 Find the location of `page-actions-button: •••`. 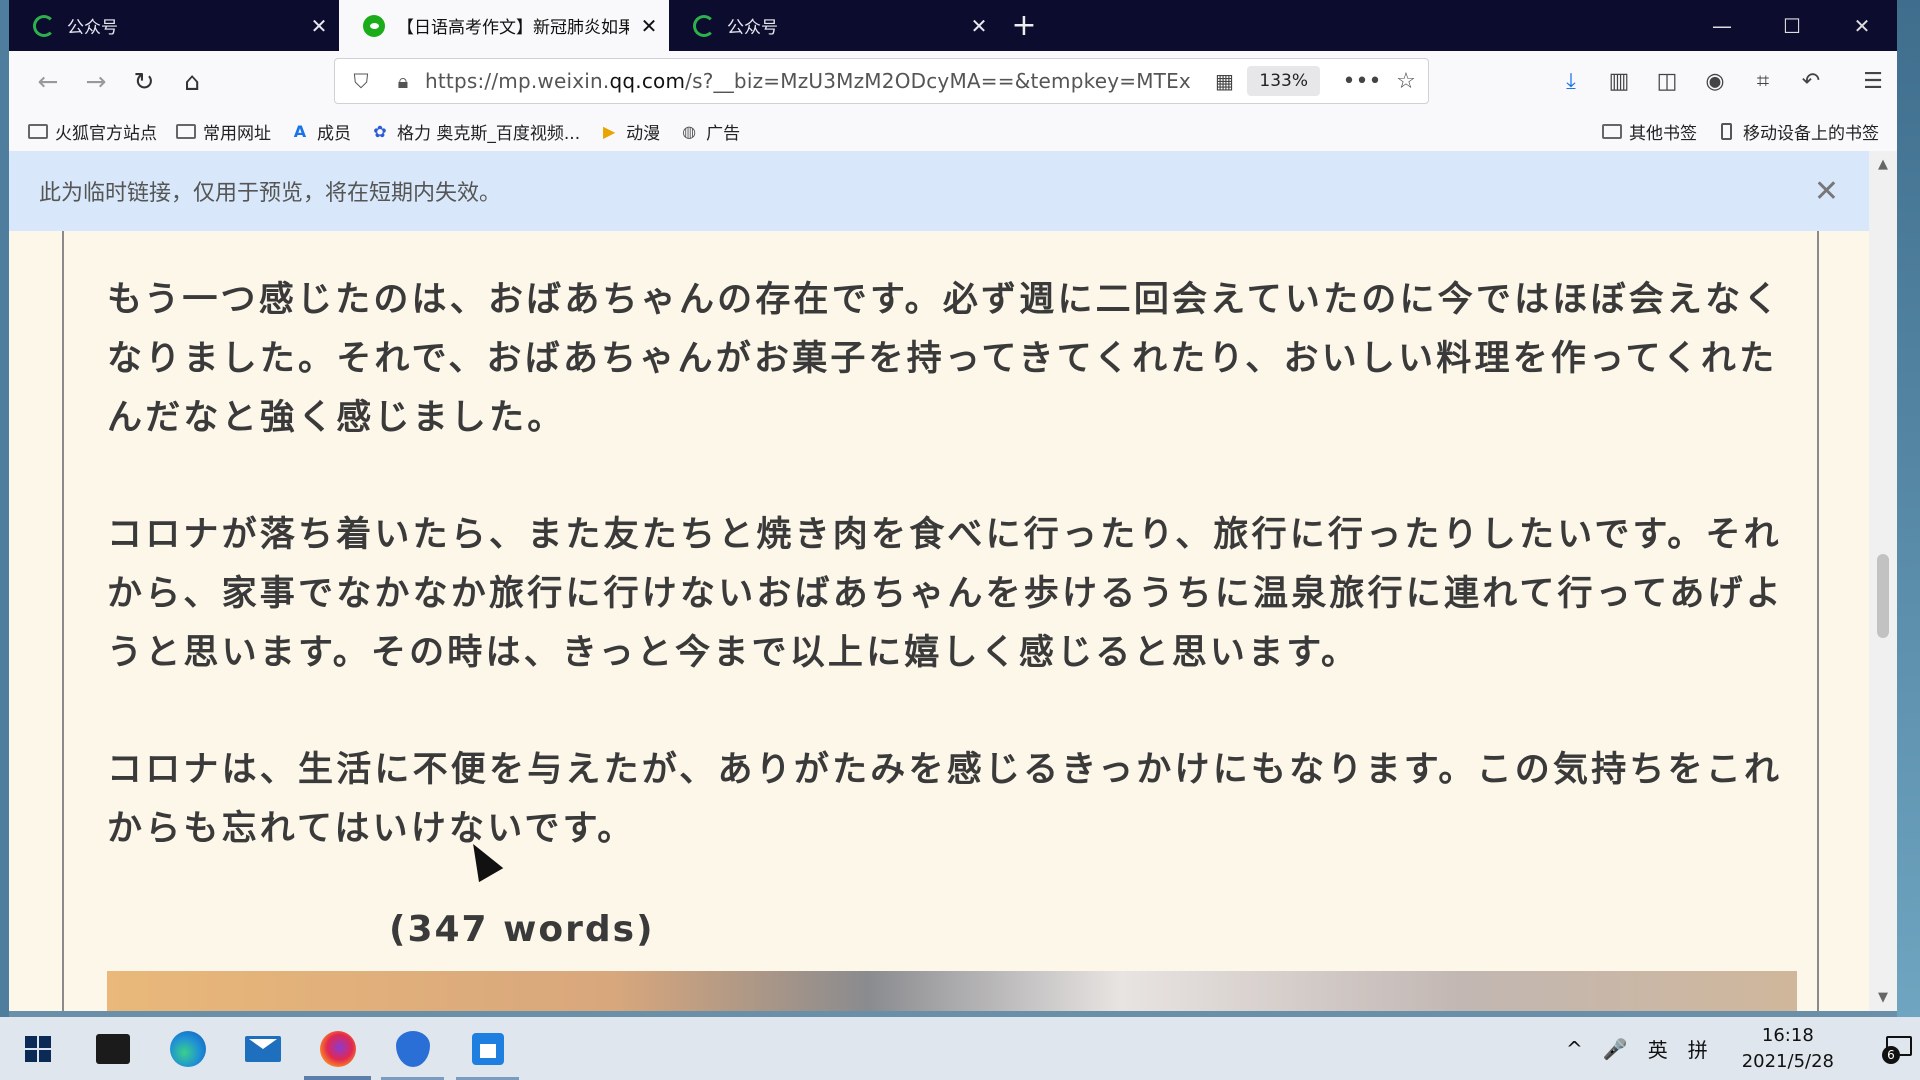

page-actions-button: ••• is located at coordinates (1362, 81).